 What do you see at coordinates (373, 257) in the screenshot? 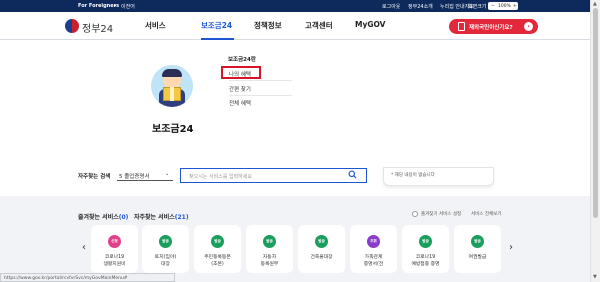
I see `service-name: 가족관계` at bounding box center [373, 257].